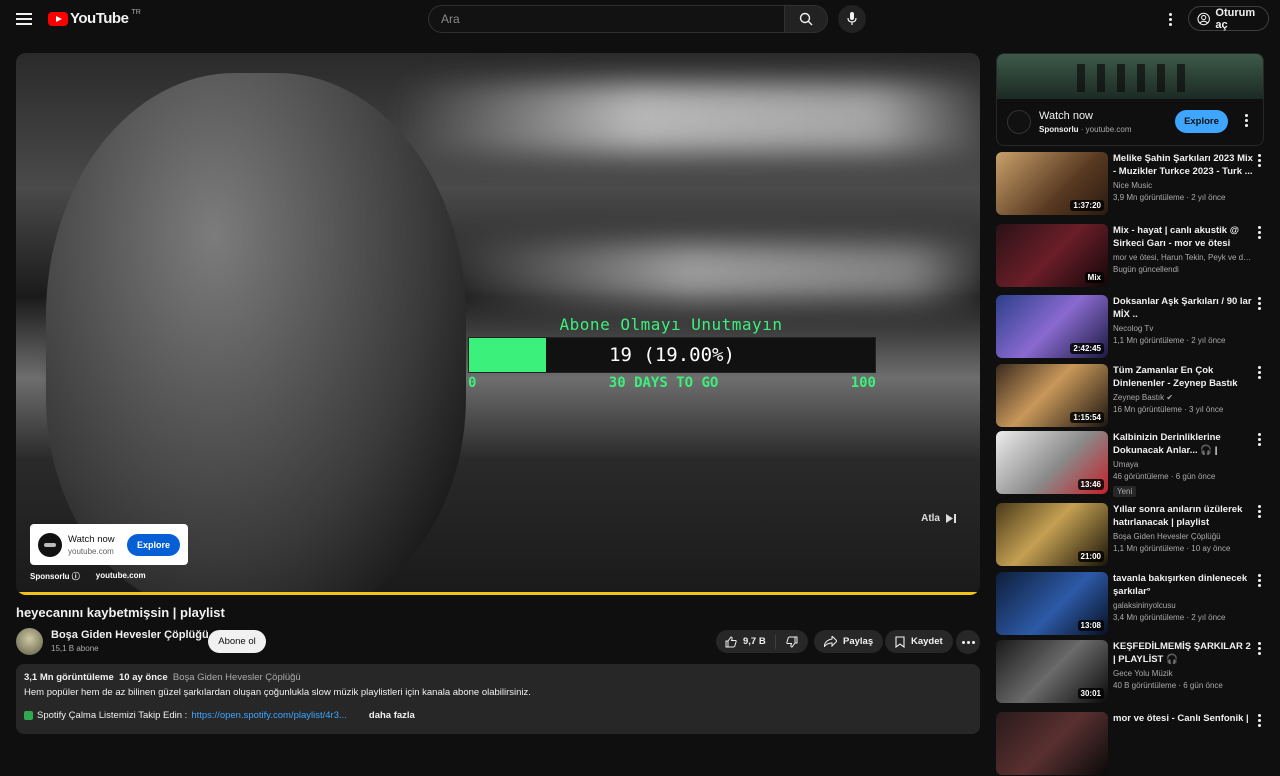  What do you see at coordinates (1052, 671) in the screenshot?
I see `video-thumbnail: 30:01` at bounding box center [1052, 671].